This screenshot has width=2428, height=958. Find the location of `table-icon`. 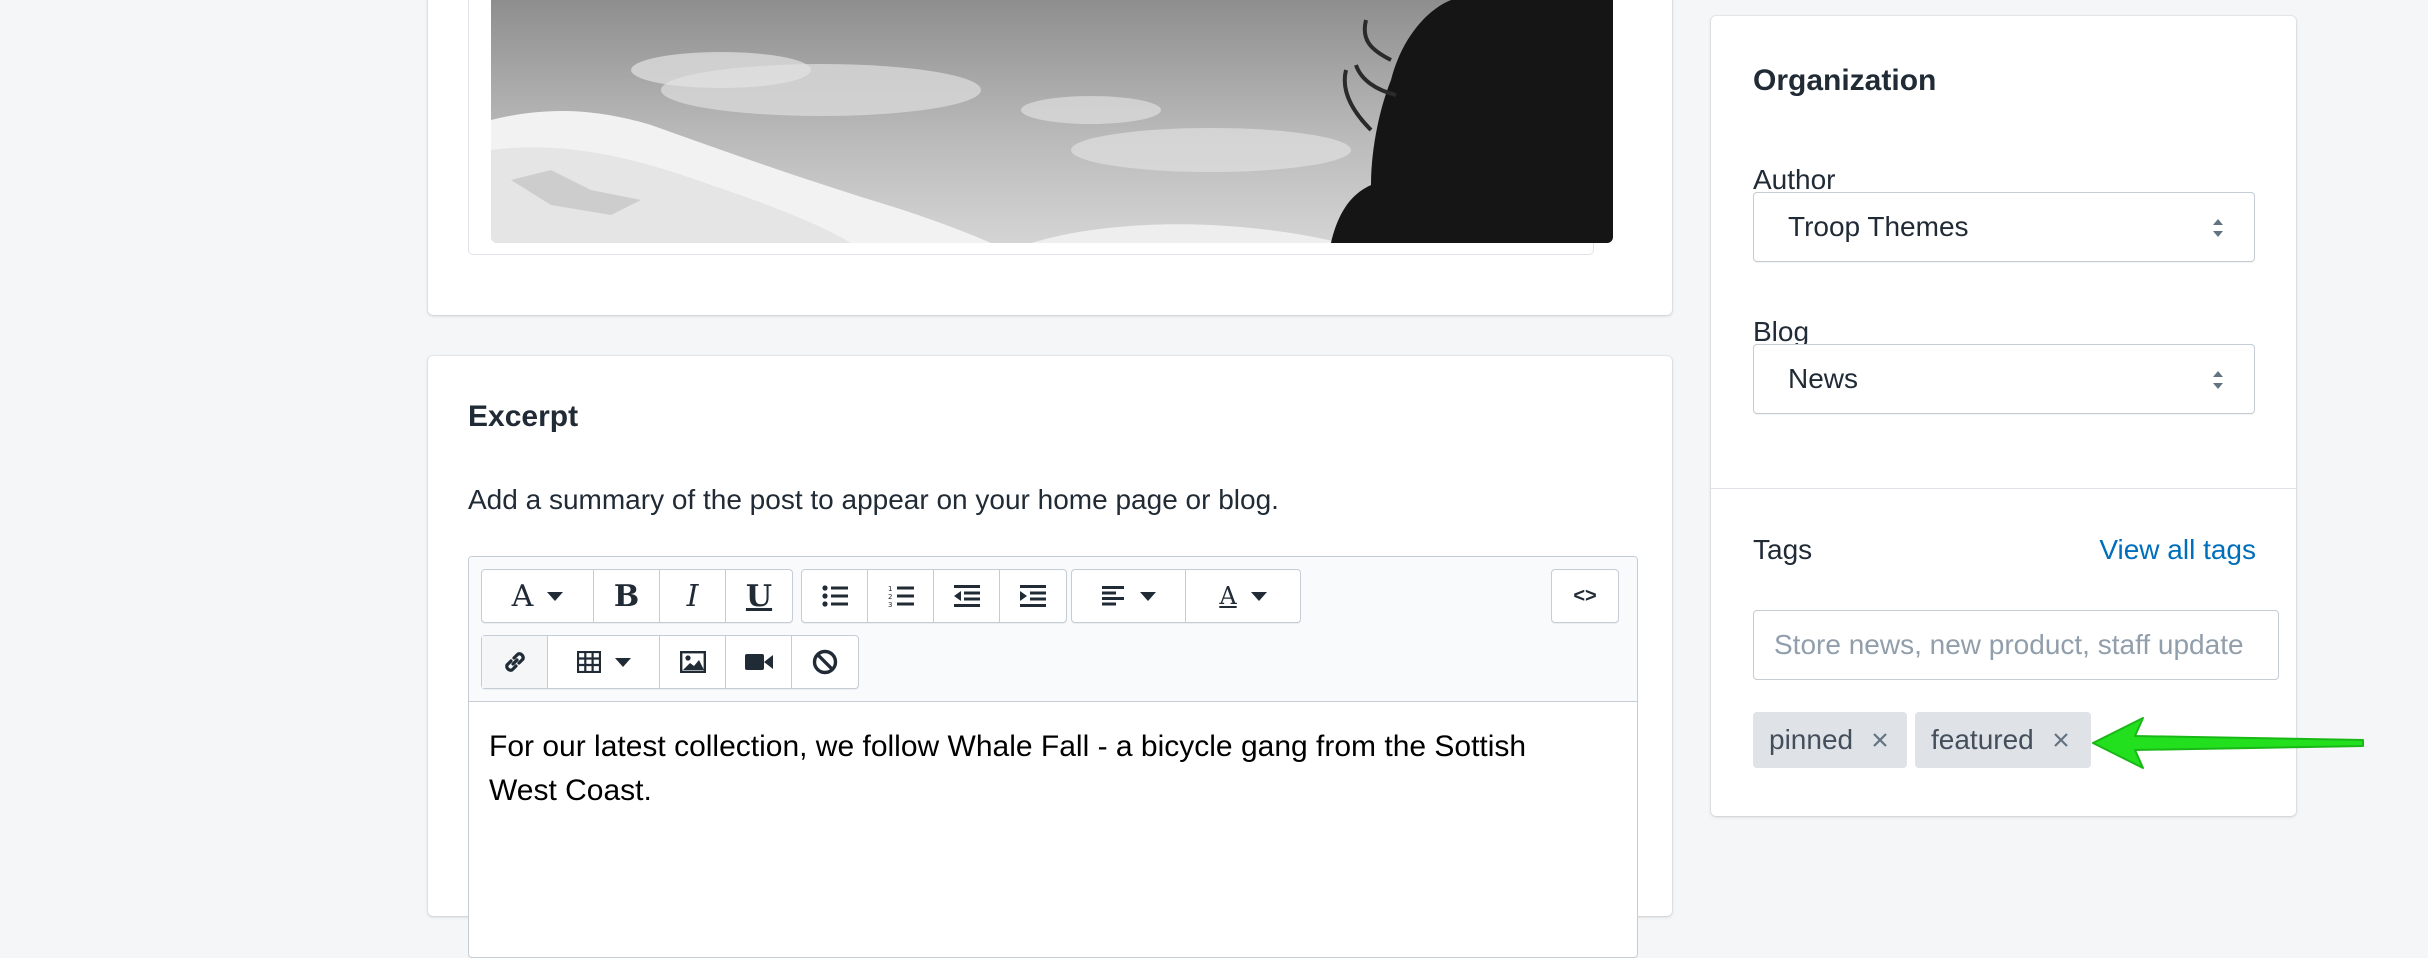

table-icon is located at coordinates (588, 662).